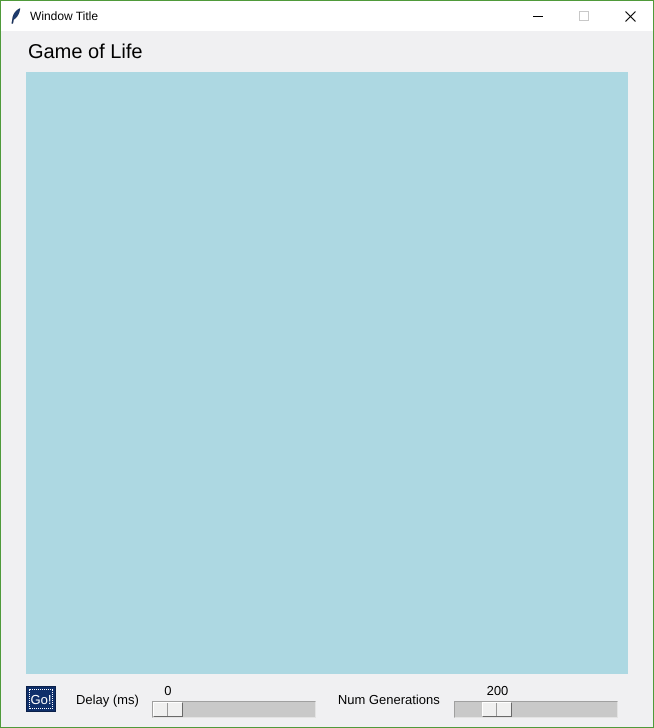 The width and height of the screenshot is (654, 728). What do you see at coordinates (41, 699) in the screenshot?
I see `go-button: Go!` at bounding box center [41, 699].